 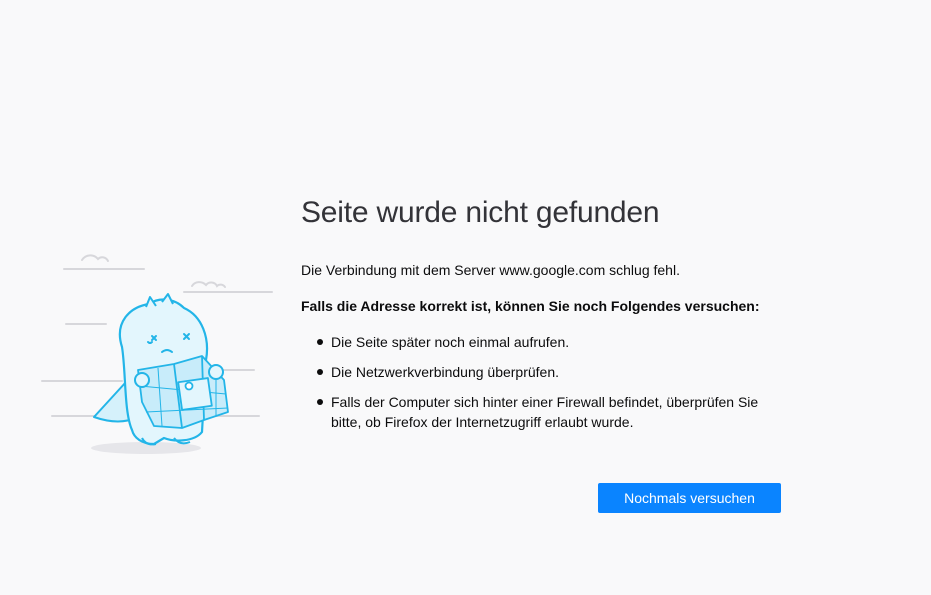 I want to click on list-item: Die Netzwerkverbindung überprüfen., so click(x=546, y=372).